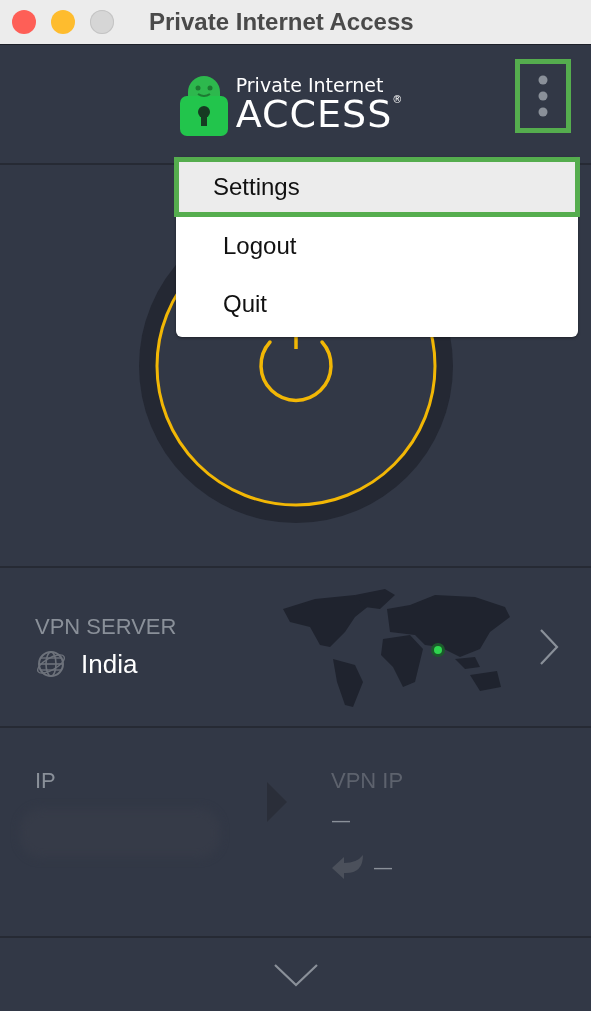 The image size is (591, 1011). What do you see at coordinates (319, 113) in the screenshot?
I see `logo-wordmark: ACCESS$^{®}$` at bounding box center [319, 113].